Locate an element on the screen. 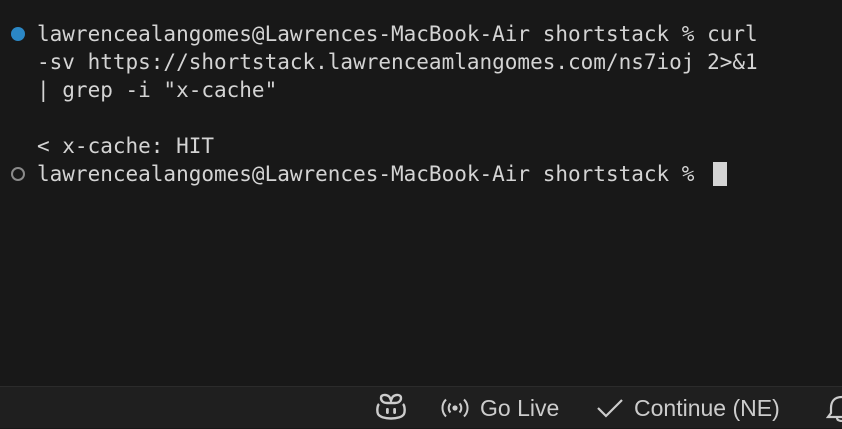  copilot-button is located at coordinates (391, 408).